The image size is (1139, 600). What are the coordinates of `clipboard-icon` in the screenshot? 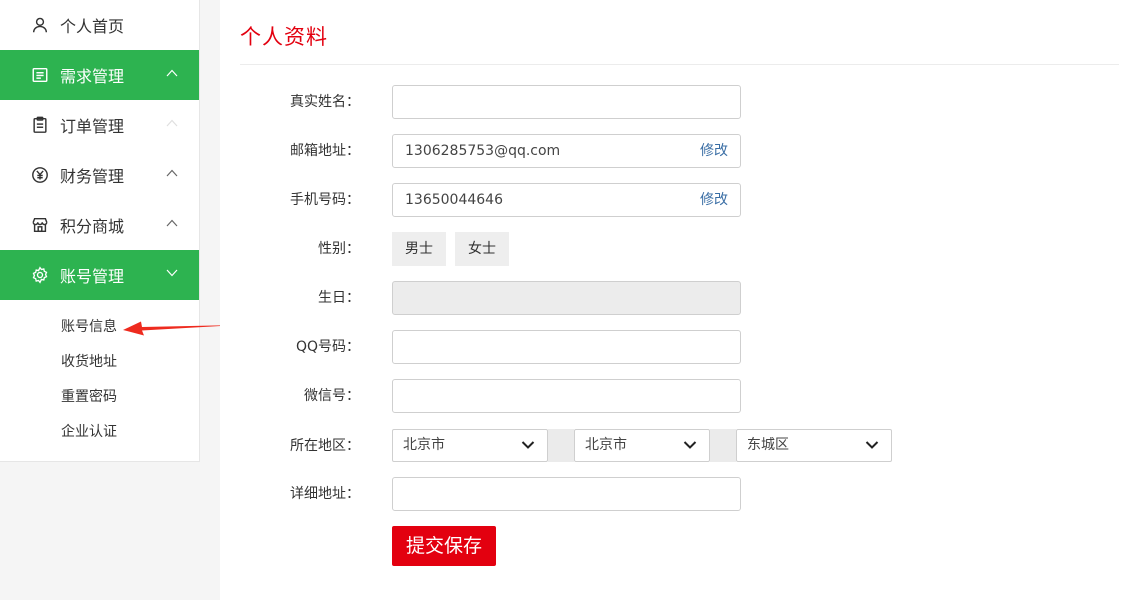 It's located at (40, 125).